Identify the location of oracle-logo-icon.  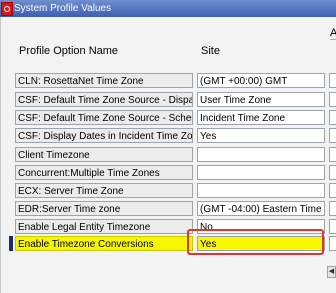
(7, 9).